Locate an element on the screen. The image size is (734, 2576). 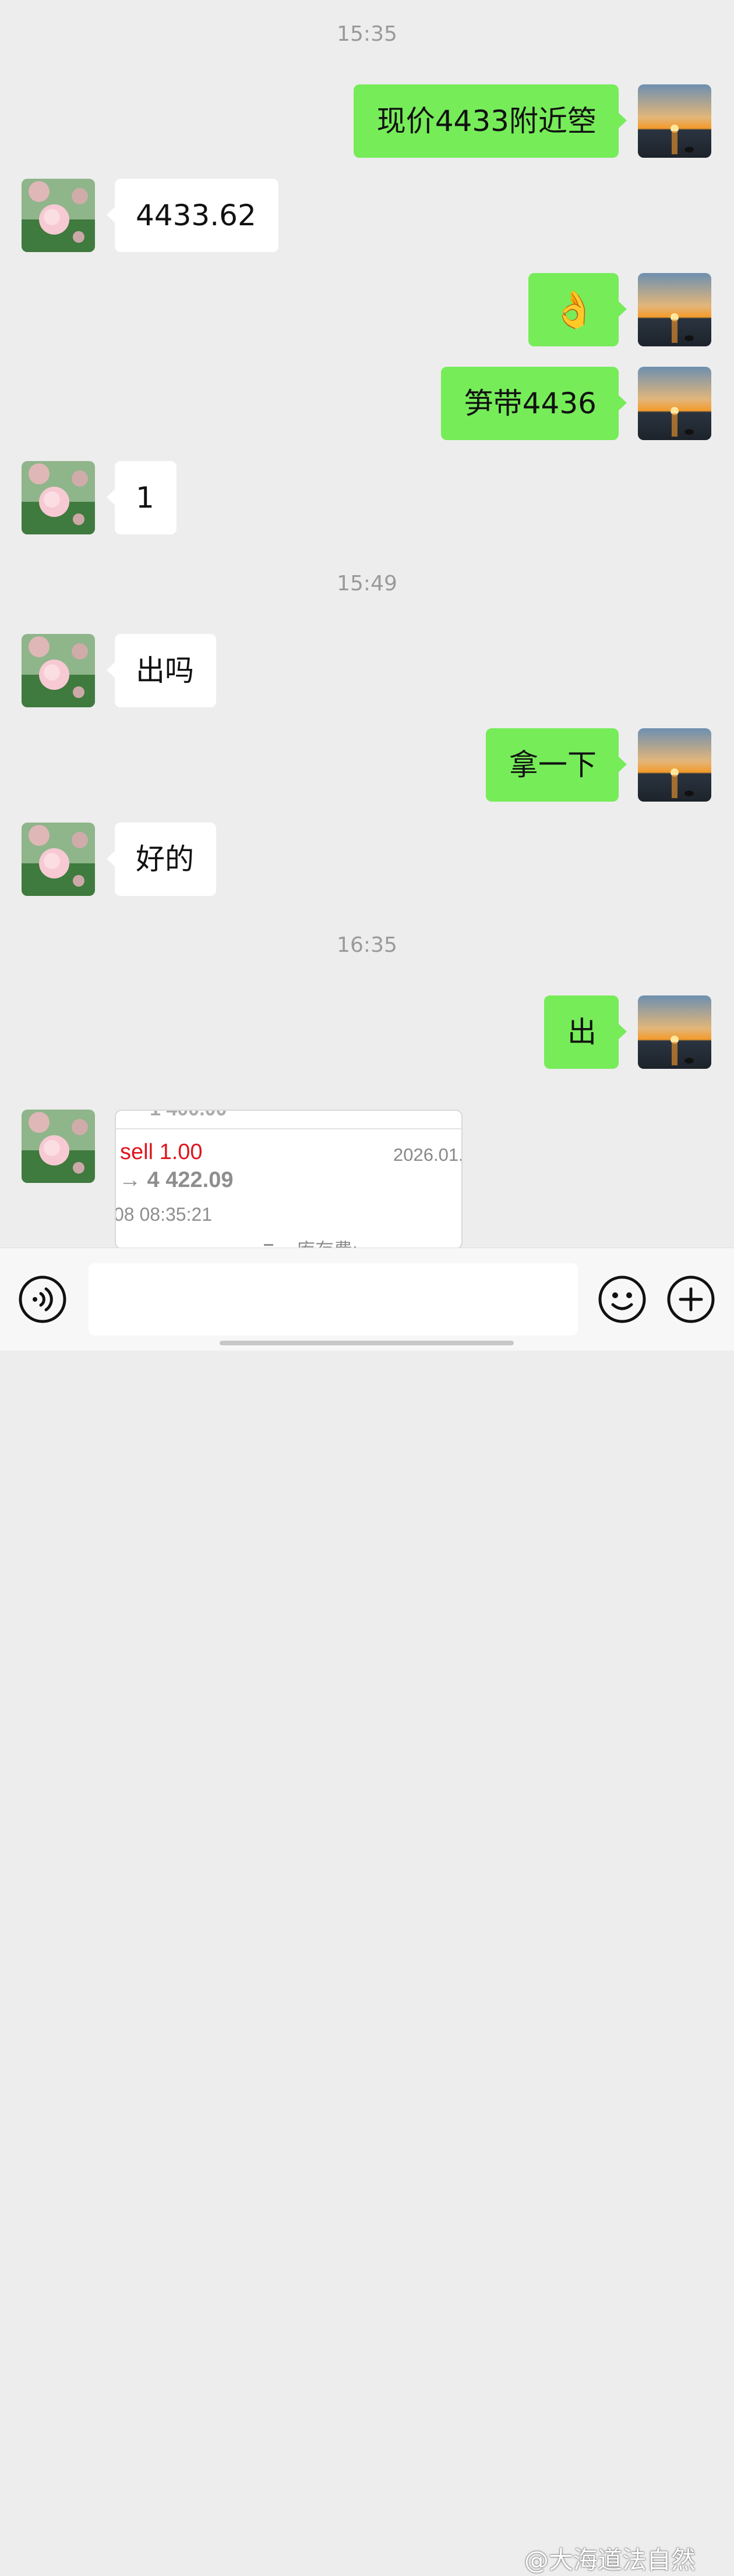
watermark: @大海道法自然 is located at coordinates (610, 2560).